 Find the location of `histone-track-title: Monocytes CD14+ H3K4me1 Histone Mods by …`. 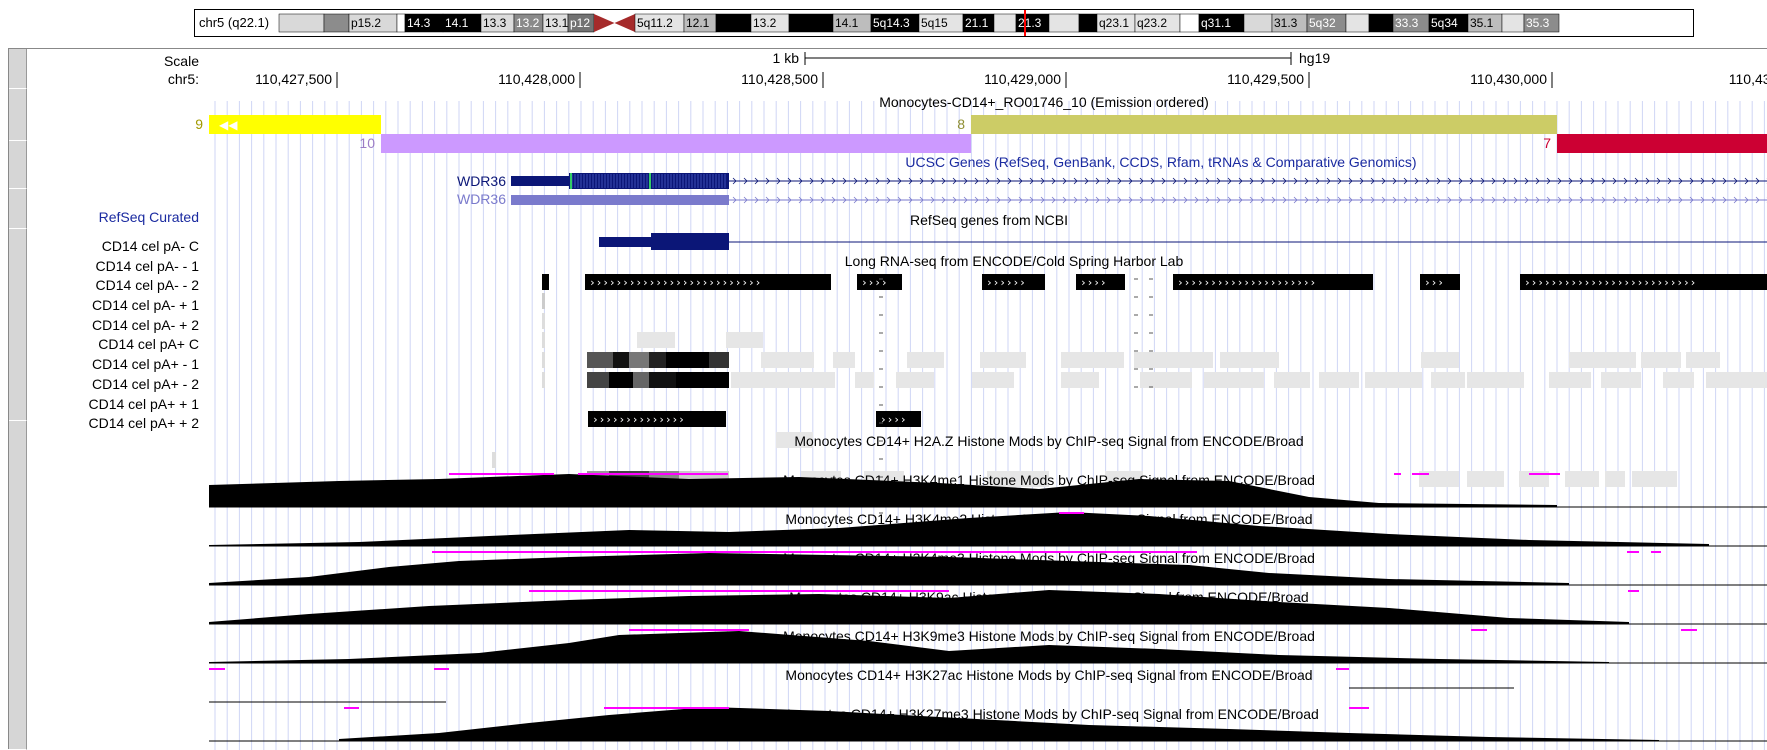

histone-track-title: Monocytes CD14+ H3K4me1 Histone Mods by … is located at coordinates (1049, 480).